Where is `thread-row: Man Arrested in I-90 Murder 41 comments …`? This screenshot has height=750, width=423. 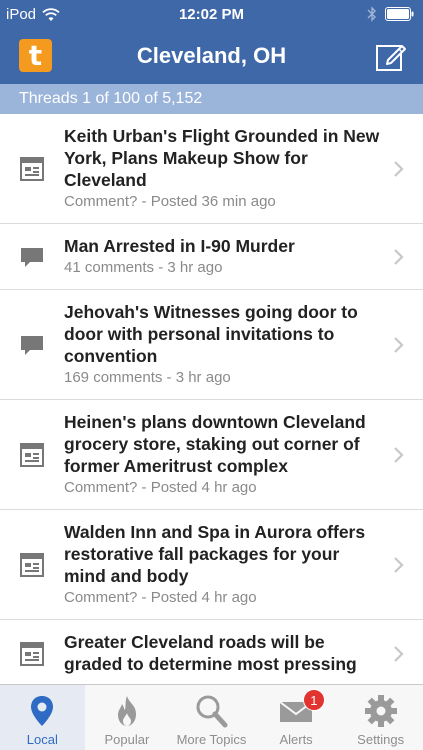 thread-row: Man Arrested in I-90 Murder 41 comments … is located at coordinates (211, 257).